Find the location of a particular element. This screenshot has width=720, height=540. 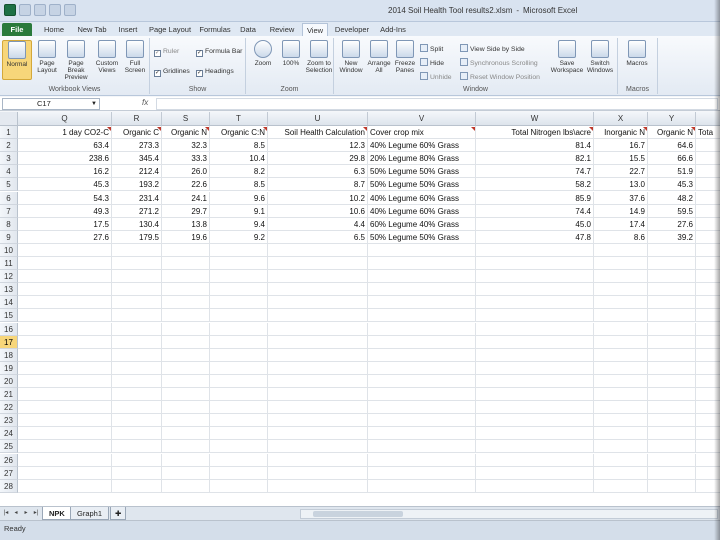

customize-qat-icon is located at coordinates (70, 10).